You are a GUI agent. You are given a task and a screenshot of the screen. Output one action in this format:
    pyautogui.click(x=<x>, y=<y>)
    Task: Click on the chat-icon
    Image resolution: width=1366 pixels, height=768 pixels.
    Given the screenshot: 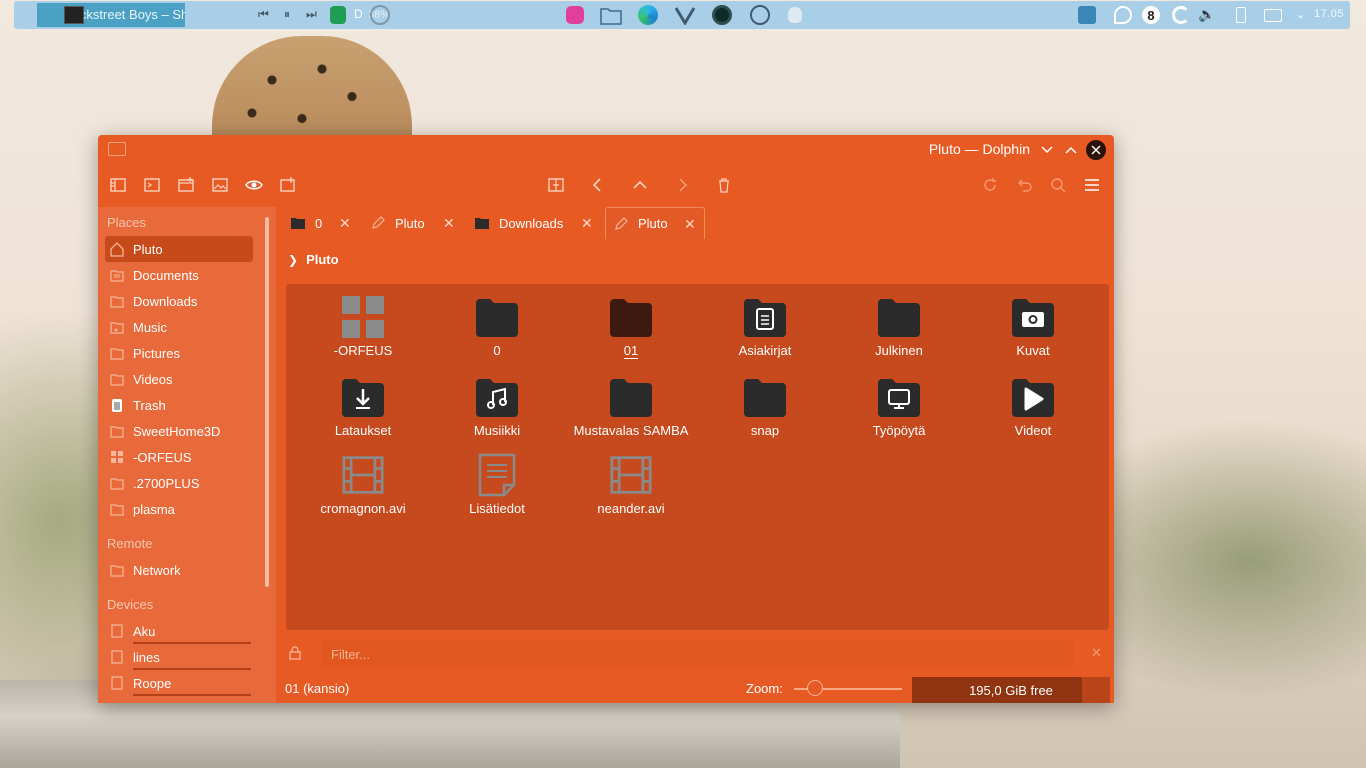 What is the action you would take?
    pyautogui.click(x=1123, y=15)
    